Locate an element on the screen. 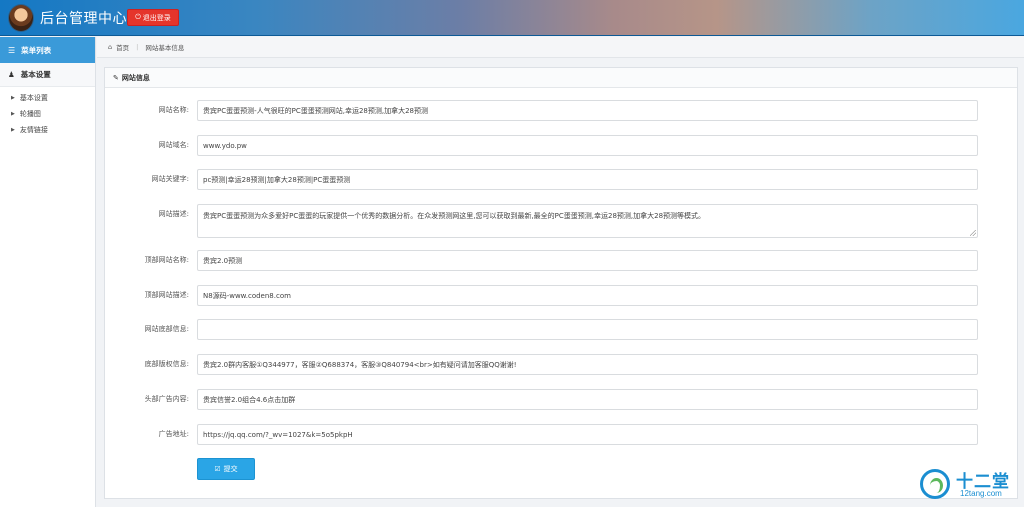 Image resolution: width=1024 pixels, height=507 pixels. header-ad-input: 贵宾信誉2.0组合4.6点击加群 is located at coordinates (587, 399).